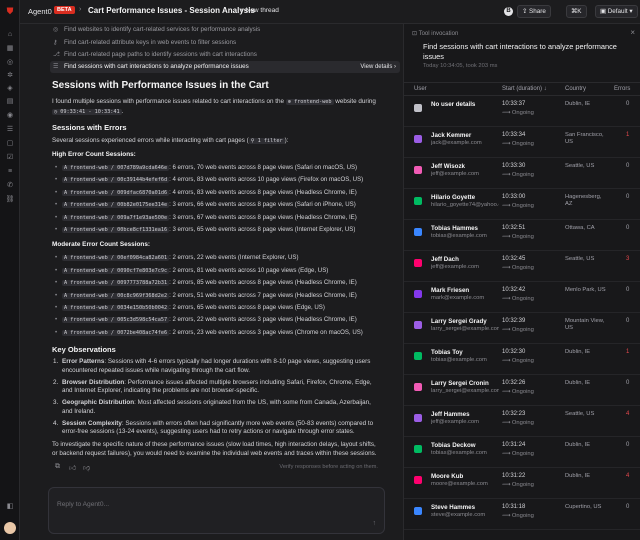 This screenshot has width=640, height=540. Describe the element at coordinates (580, 228) in the screenshot. I see `country: Ottawa, CA` at that location.